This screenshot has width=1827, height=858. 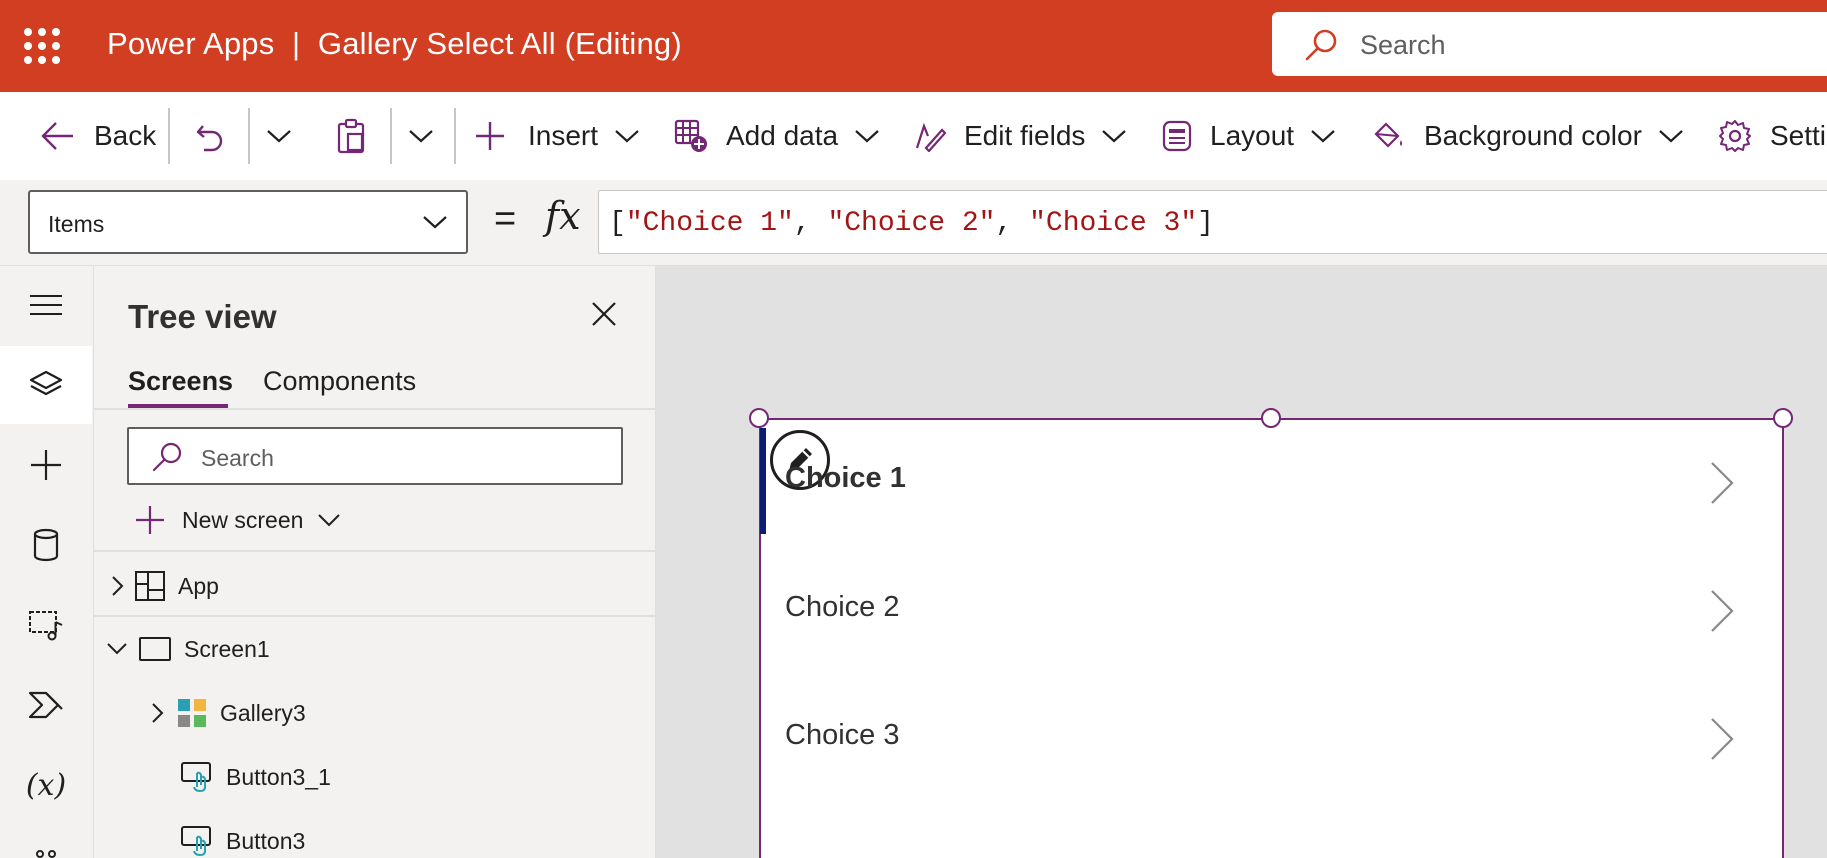 I want to click on gallery-row-label: Choice 3, so click(x=842, y=735).